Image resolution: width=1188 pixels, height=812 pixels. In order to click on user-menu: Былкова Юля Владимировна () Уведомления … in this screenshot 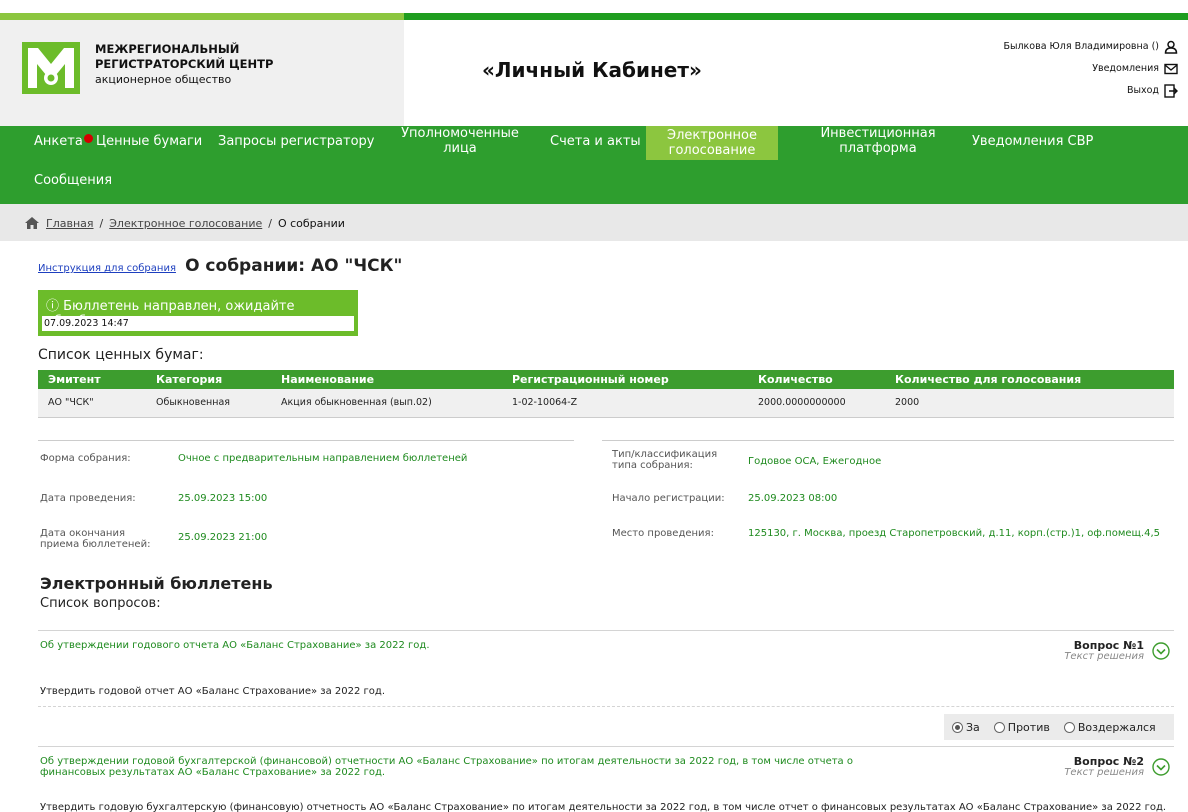, I will do `click(1090, 69)`.